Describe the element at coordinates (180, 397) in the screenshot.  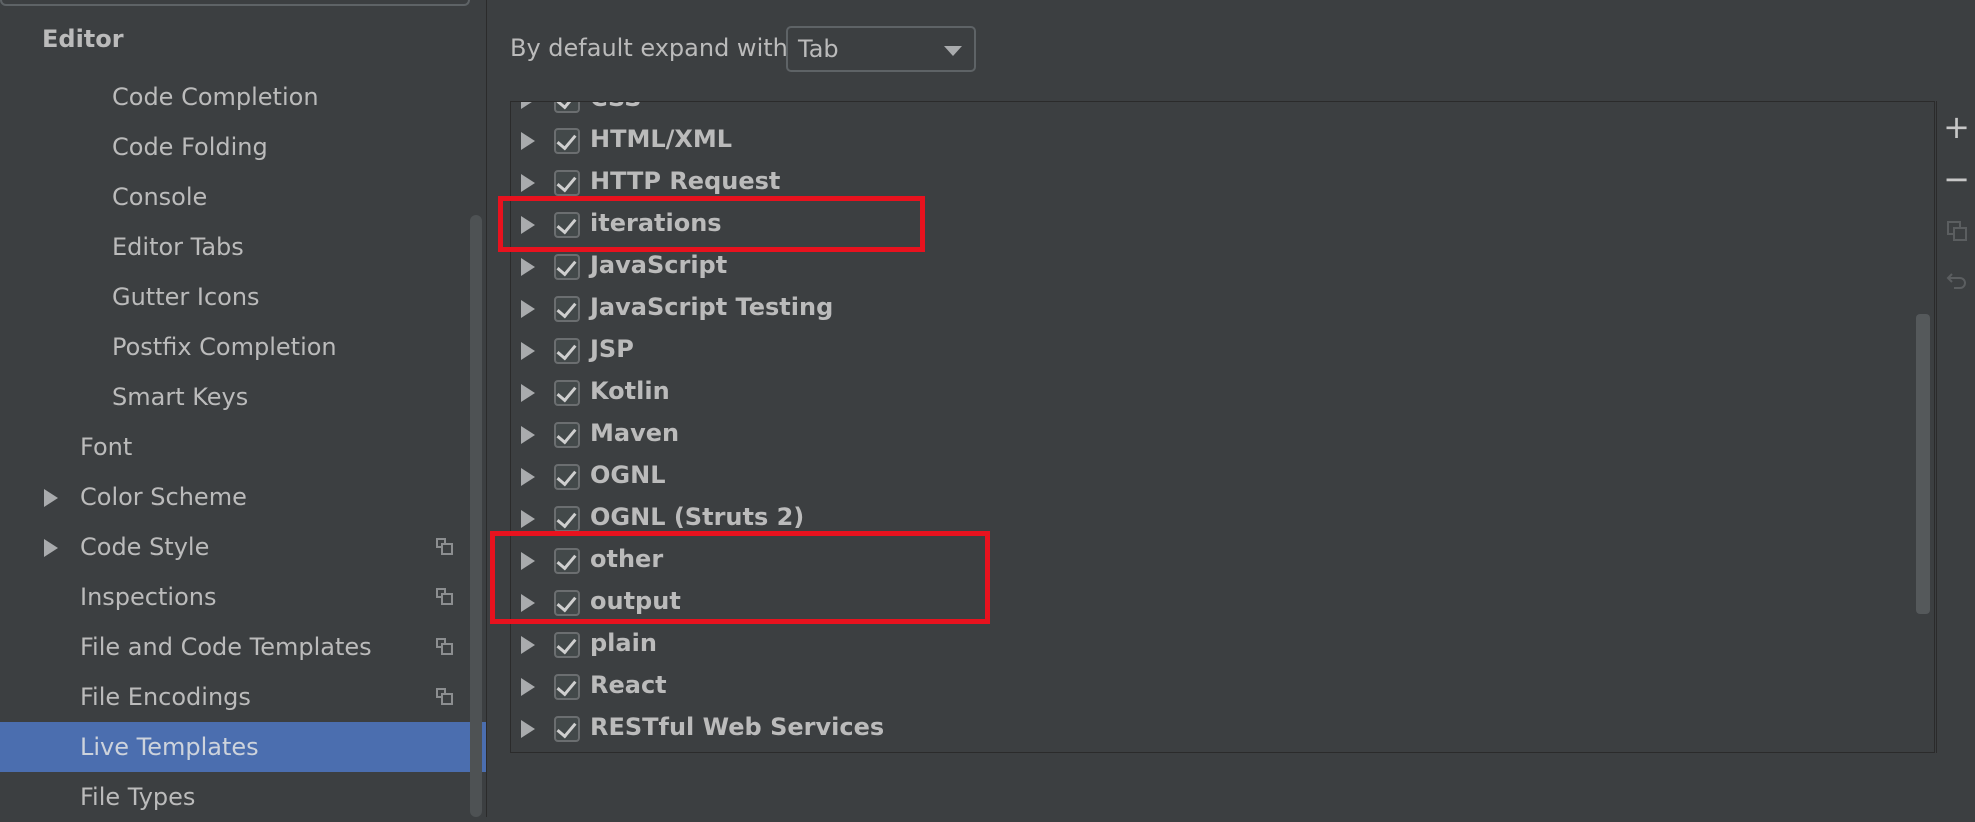
I see `sidebar-item-label: Smart Keys` at that location.